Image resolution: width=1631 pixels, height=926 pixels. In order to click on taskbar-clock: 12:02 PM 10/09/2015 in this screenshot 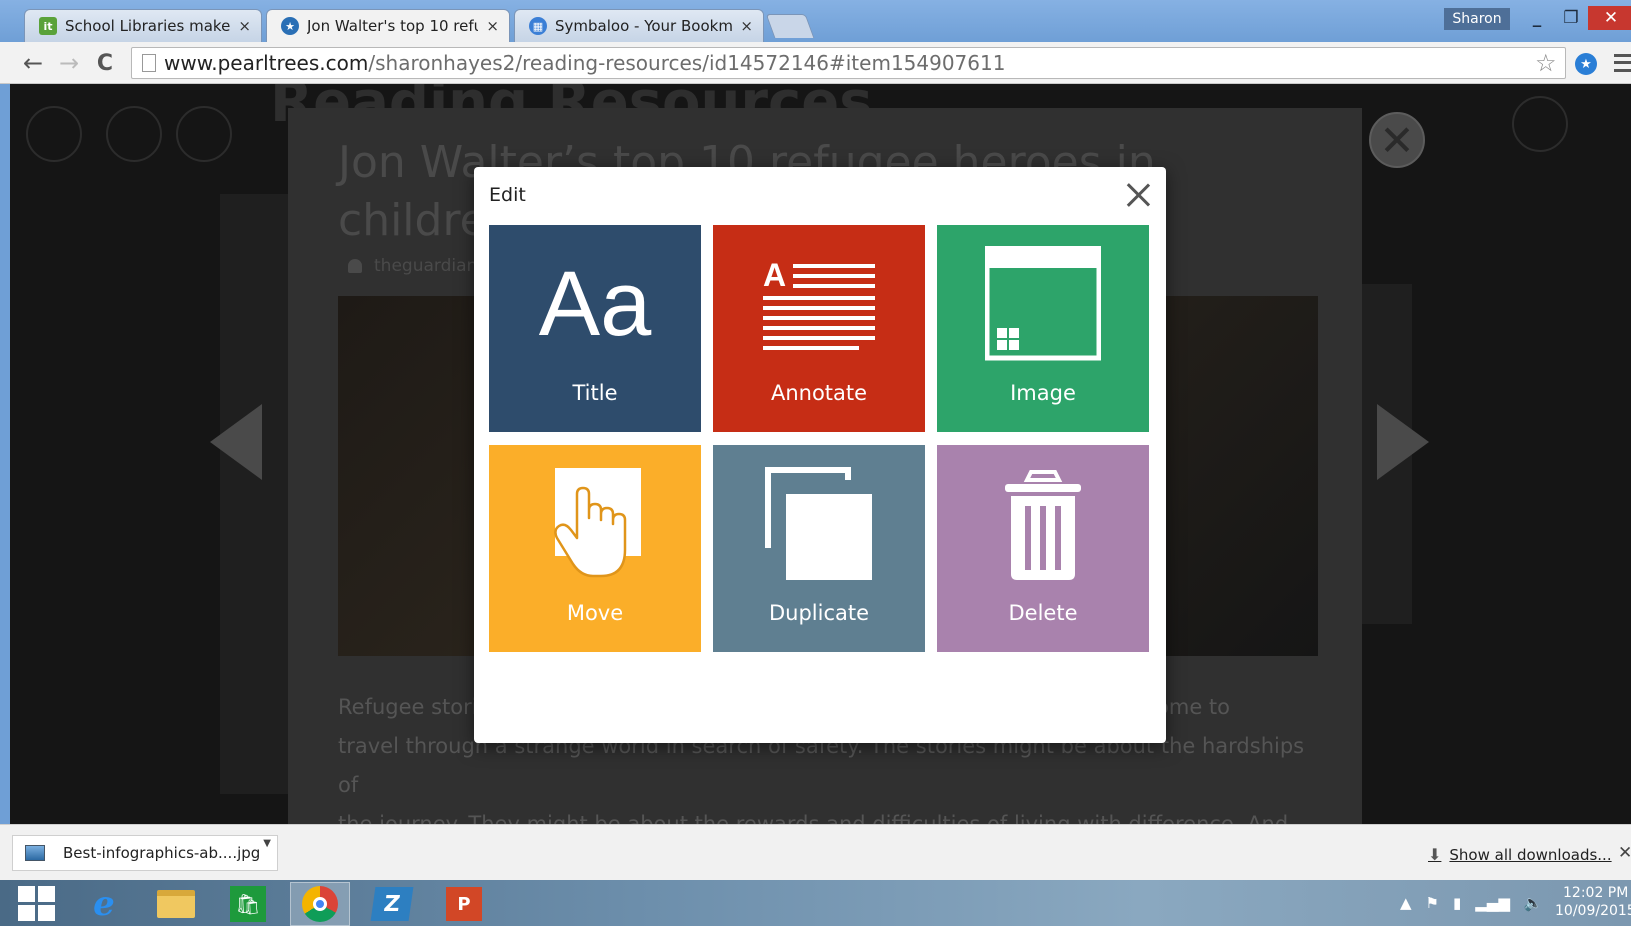, I will do `click(1593, 902)`.